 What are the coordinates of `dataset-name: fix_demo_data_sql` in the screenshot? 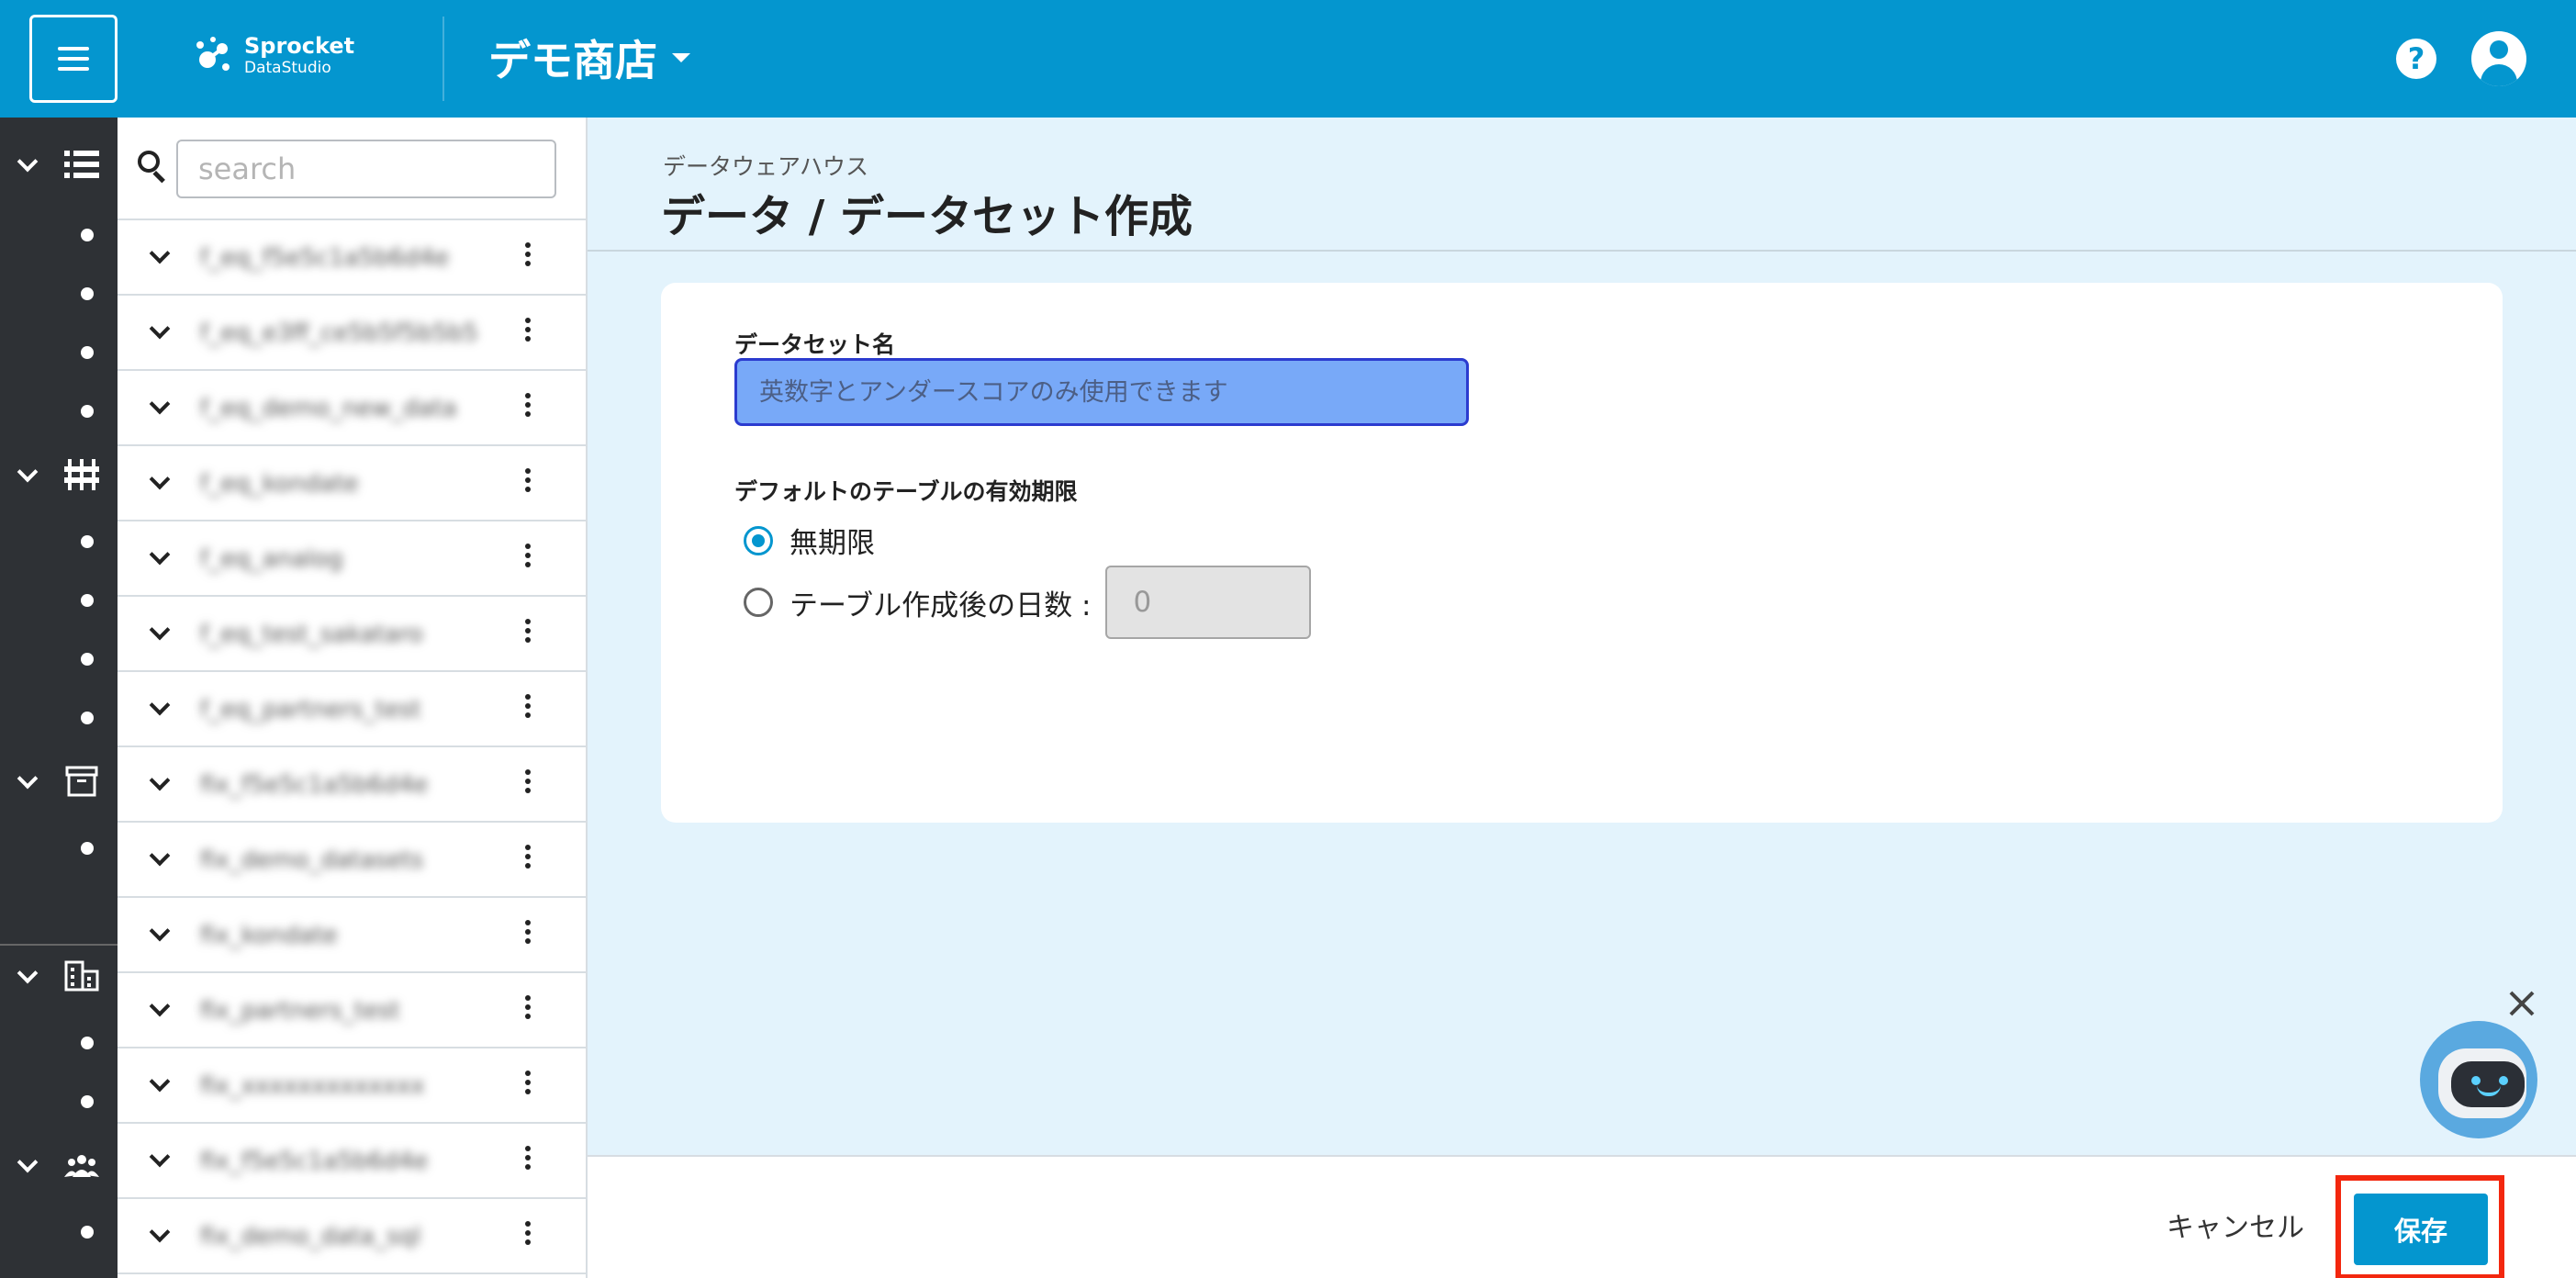 It's located at (351, 1237).